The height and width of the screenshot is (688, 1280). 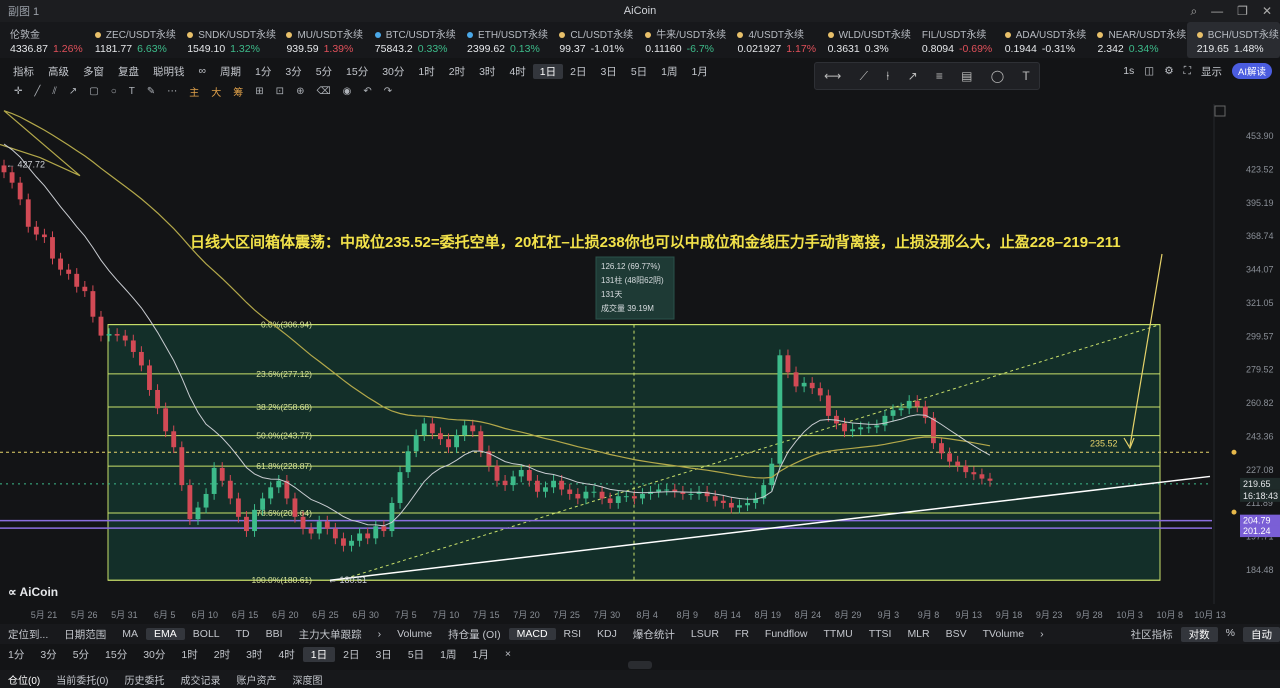 What do you see at coordinates (132, 91) in the screenshot?
I see `text-tool-icon: T` at bounding box center [132, 91].